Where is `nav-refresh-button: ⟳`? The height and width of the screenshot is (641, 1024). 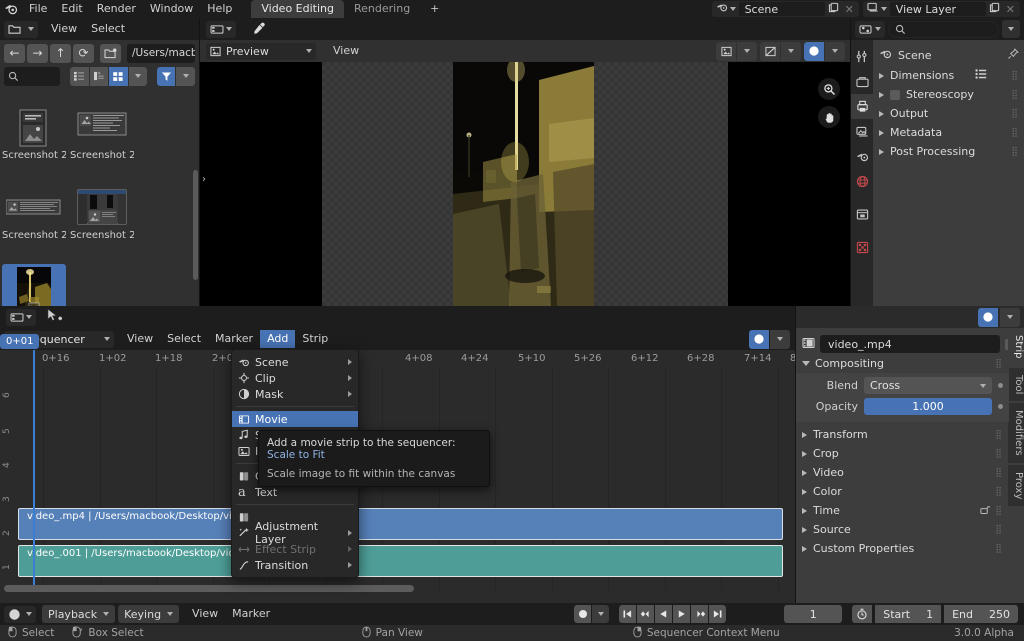
nav-refresh-button: ⟳ is located at coordinates (83, 53).